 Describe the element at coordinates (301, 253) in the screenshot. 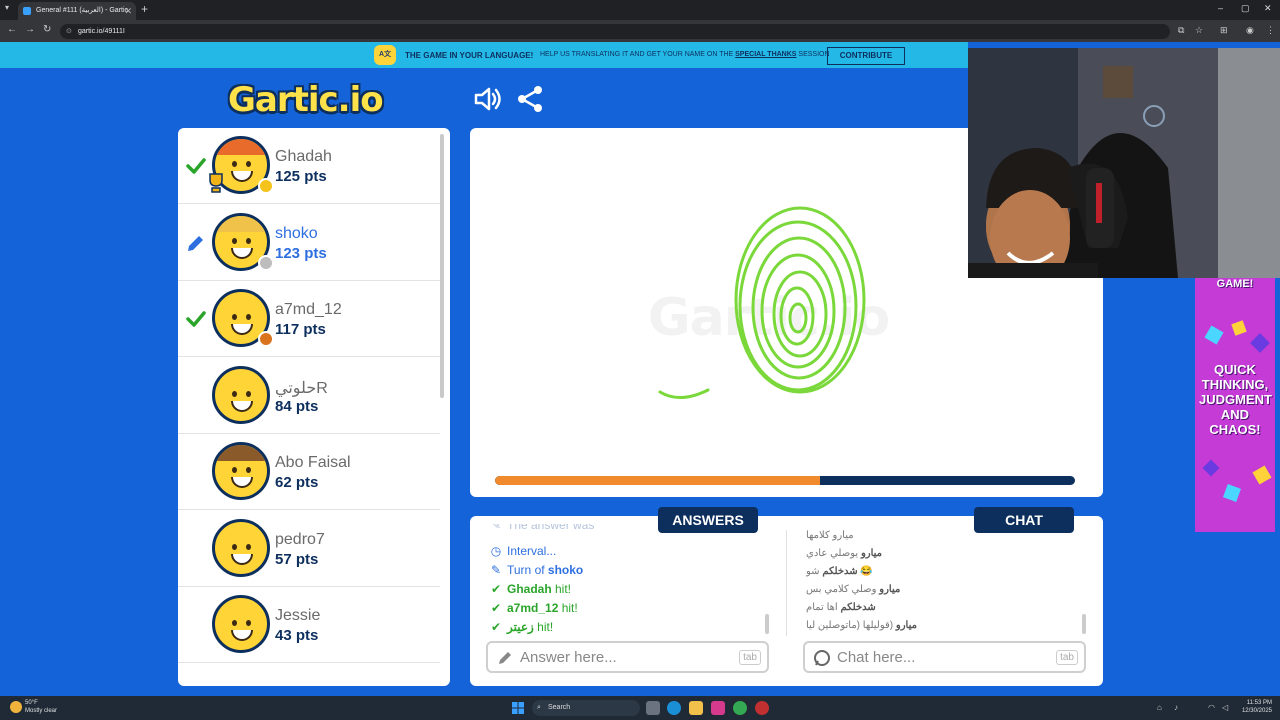

I see `player-points: 123 pts` at that location.